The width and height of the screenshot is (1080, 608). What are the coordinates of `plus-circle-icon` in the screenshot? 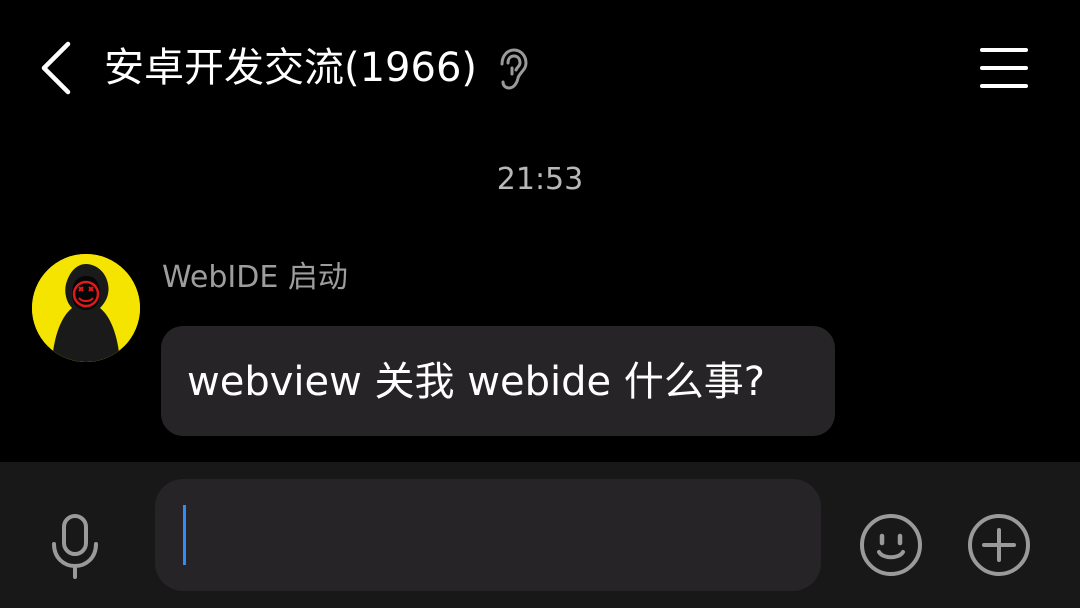 It's located at (999, 545).